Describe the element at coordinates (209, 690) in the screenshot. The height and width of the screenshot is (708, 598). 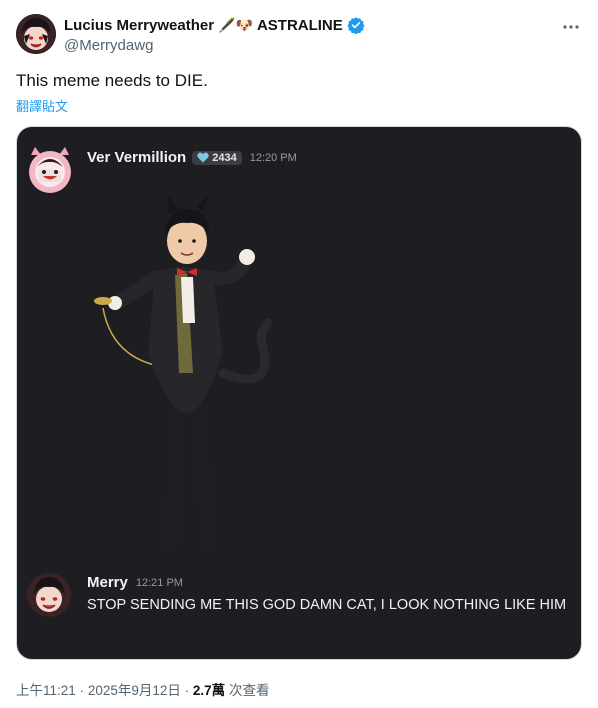
I see `view-count: 2.7萬` at that location.